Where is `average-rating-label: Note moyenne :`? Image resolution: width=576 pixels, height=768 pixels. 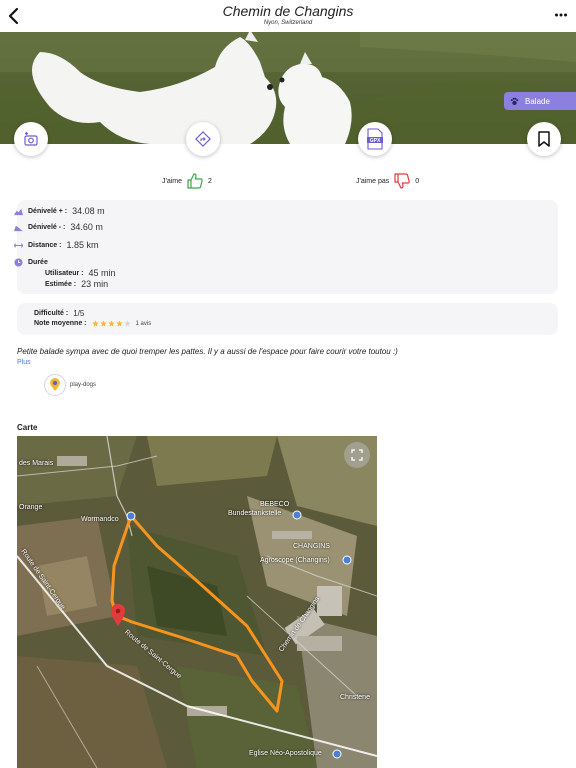
average-rating-label: Note moyenne : is located at coordinates (60, 323).